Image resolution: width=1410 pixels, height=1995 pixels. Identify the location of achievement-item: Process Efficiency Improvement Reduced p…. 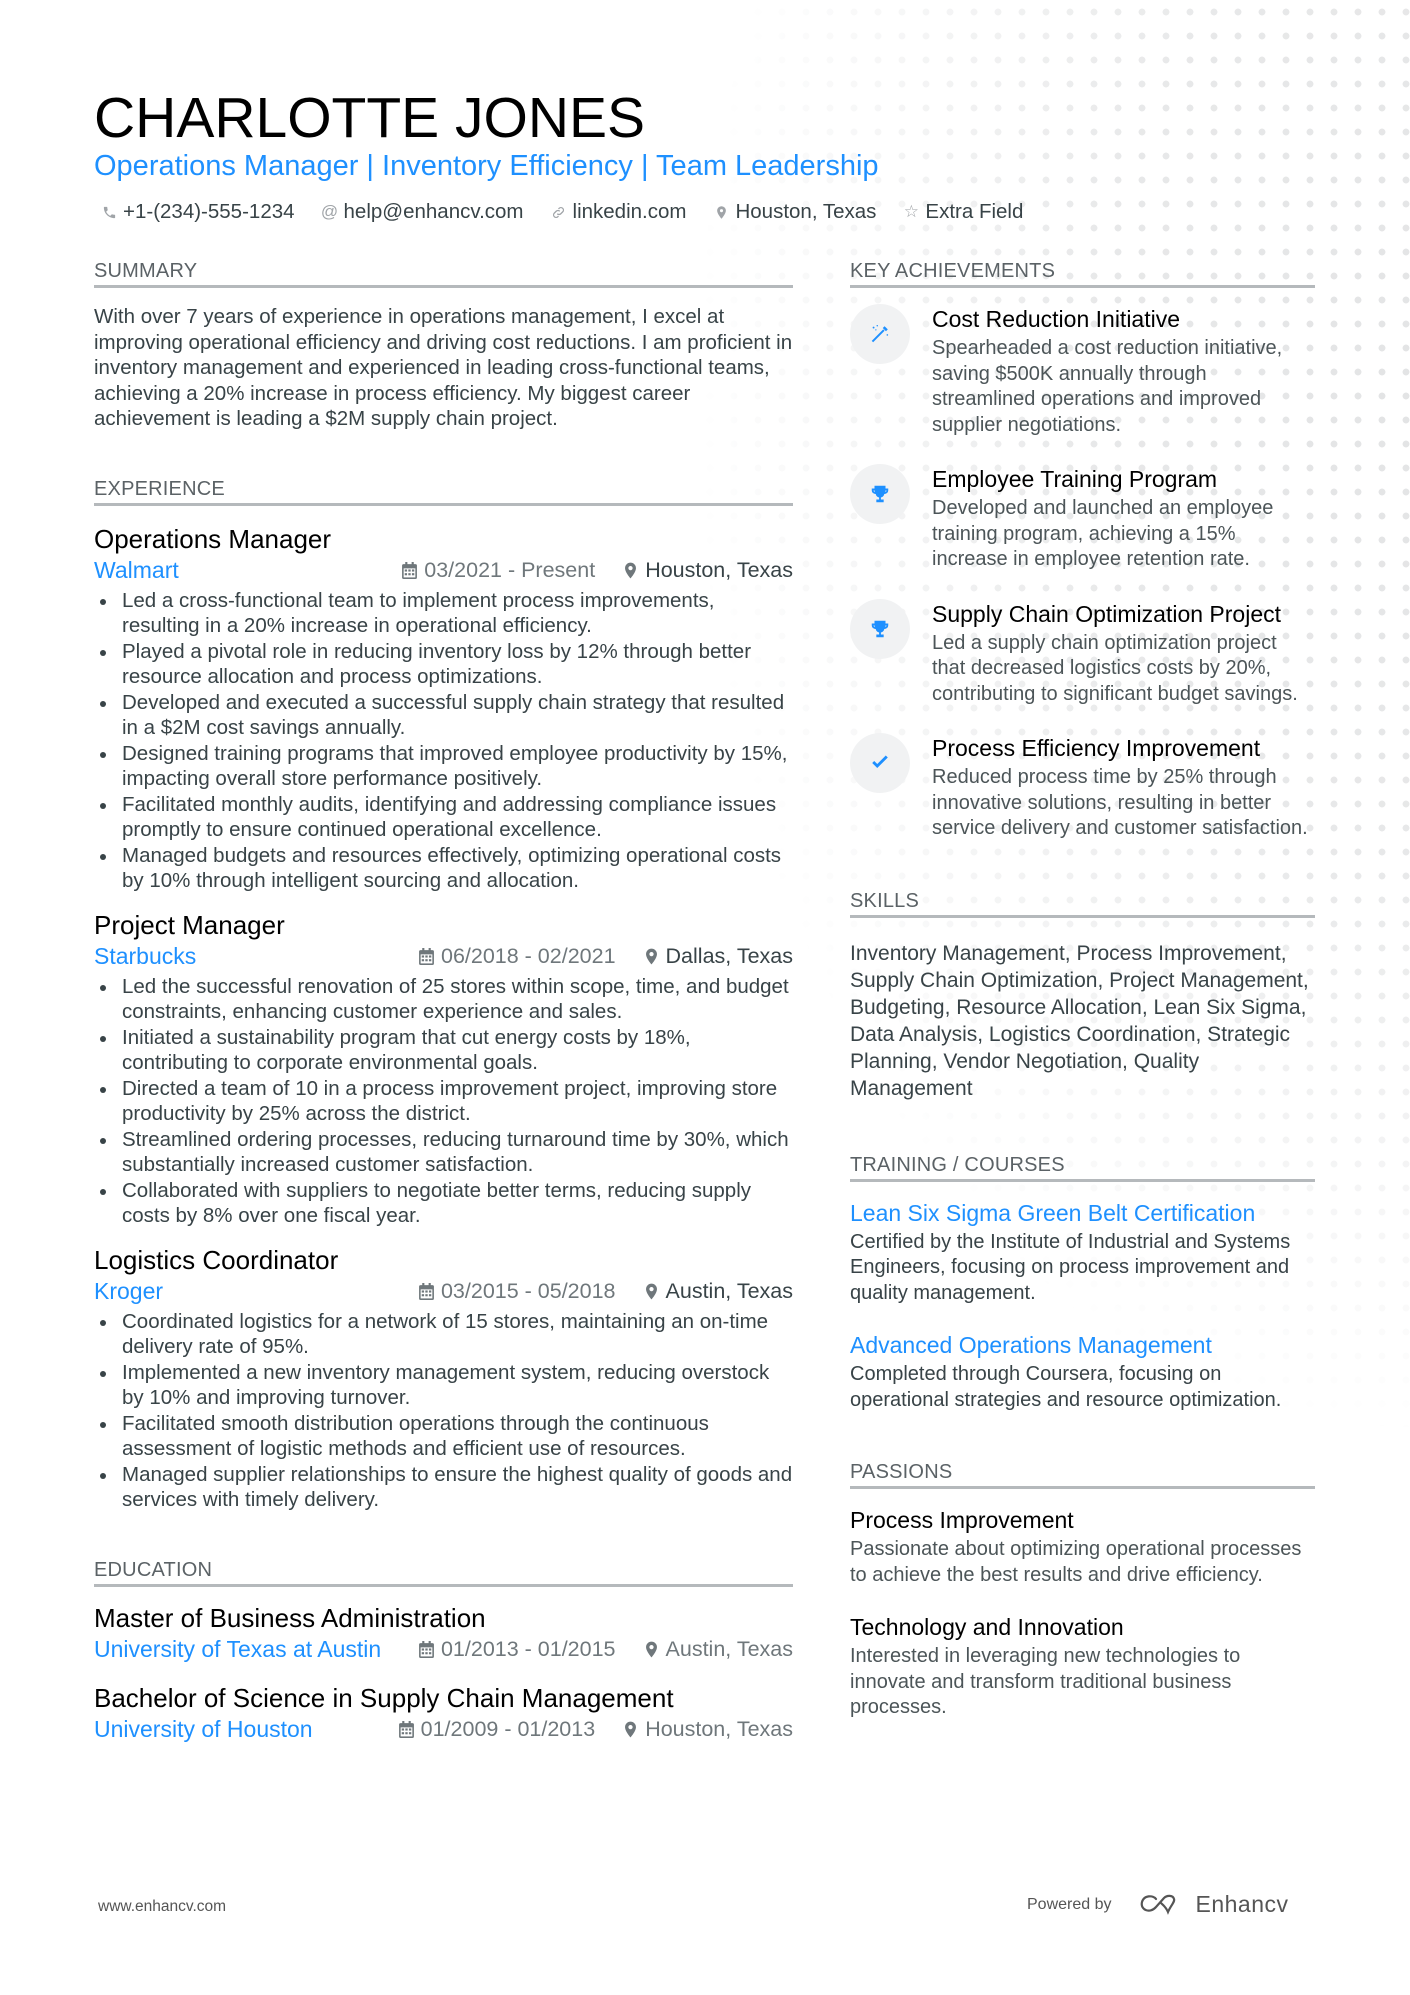
(1082, 787).